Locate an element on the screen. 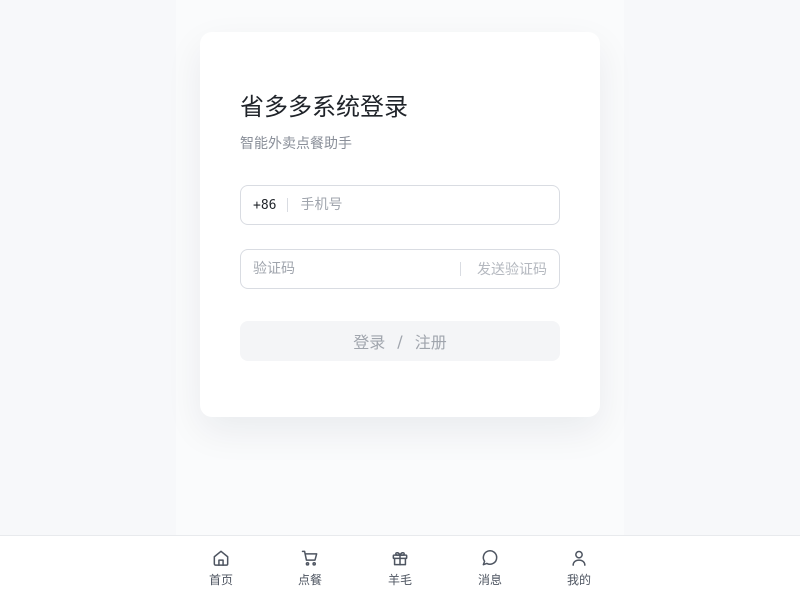 The image size is (800, 600). verification-code-input is located at coordinates (350, 269).